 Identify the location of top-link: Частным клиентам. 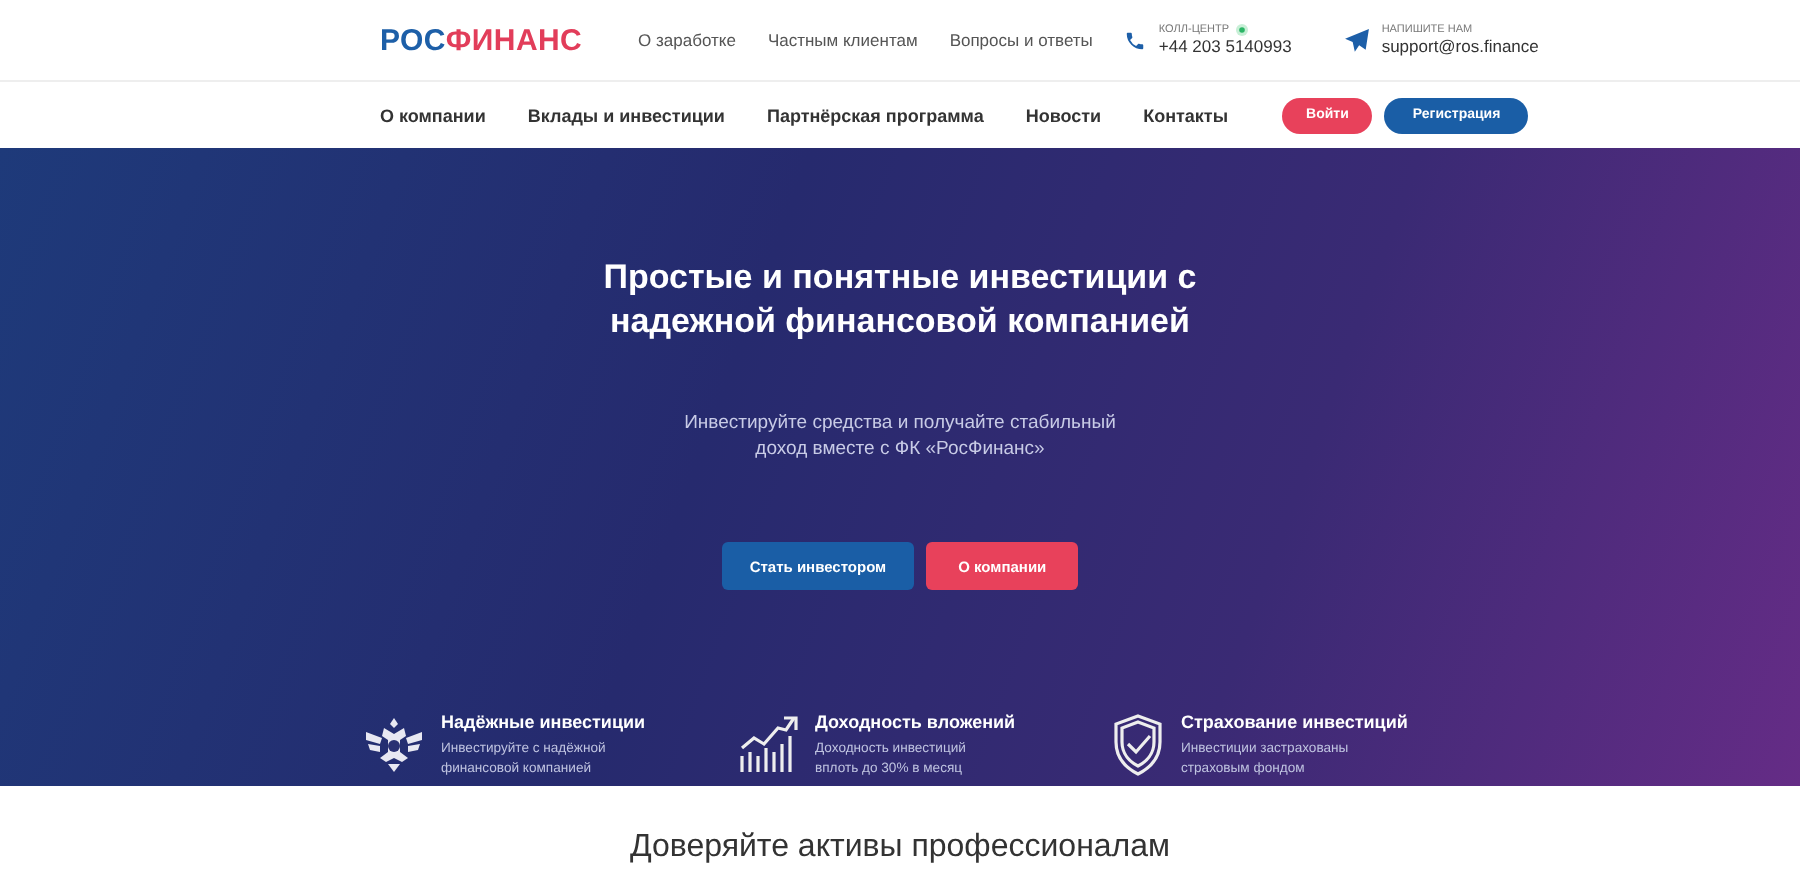
(842, 40).